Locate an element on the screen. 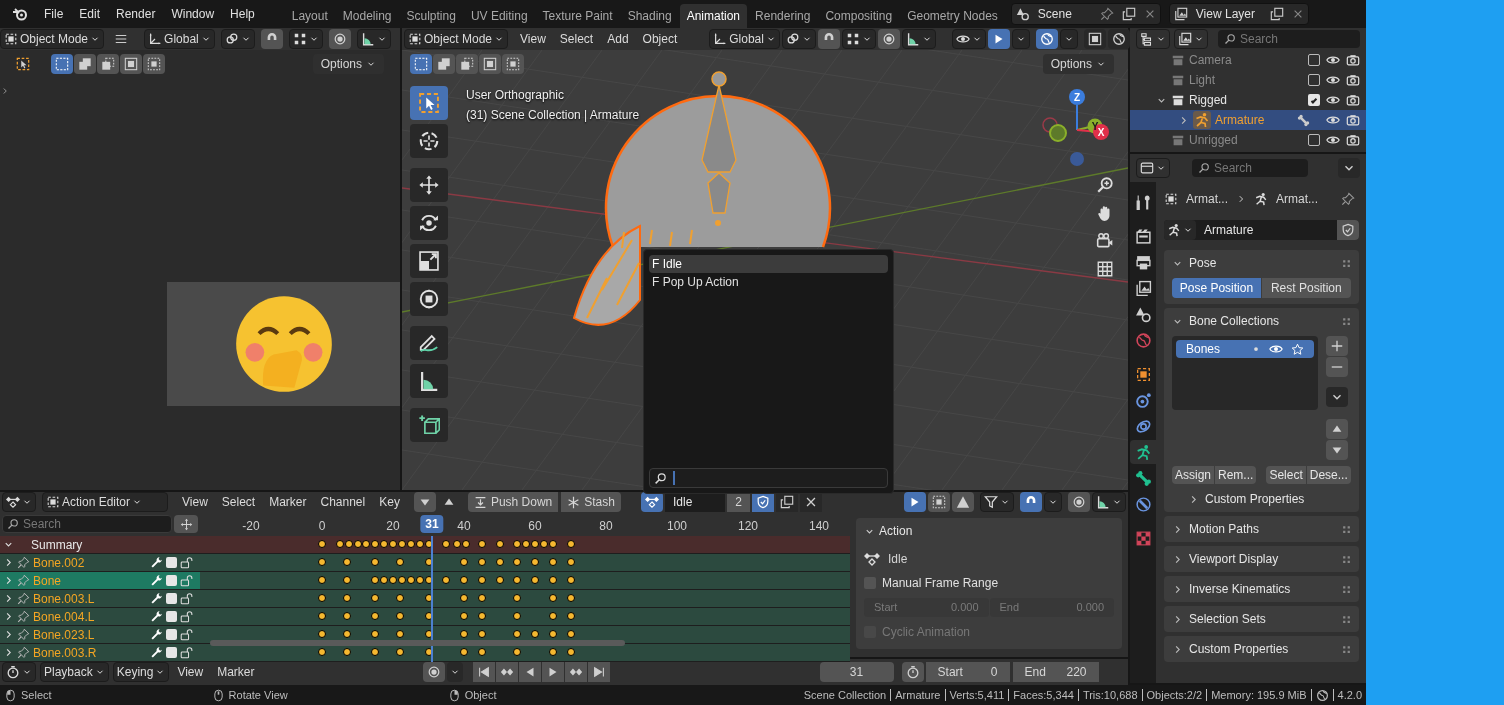  frame-number: 20 is located at coordinates (393, 526).